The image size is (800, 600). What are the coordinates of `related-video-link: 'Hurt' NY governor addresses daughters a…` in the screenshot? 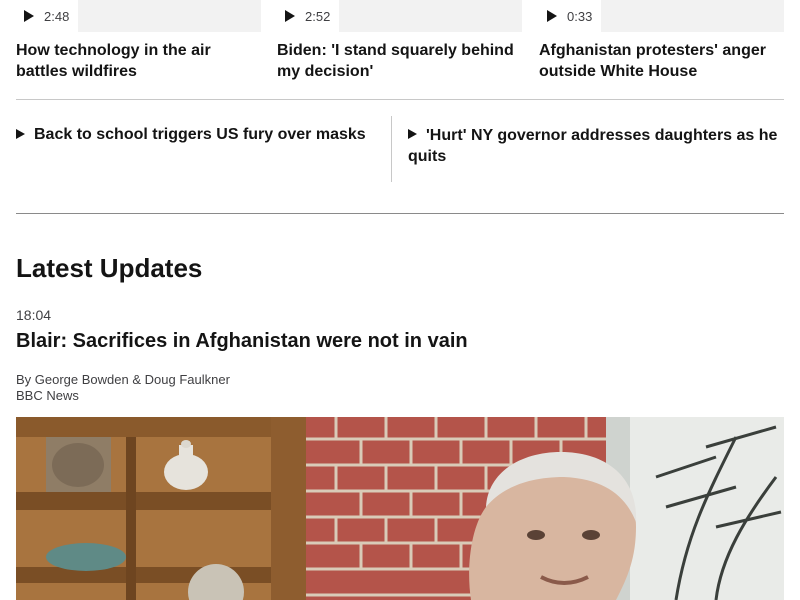 It's located at (596, 145).